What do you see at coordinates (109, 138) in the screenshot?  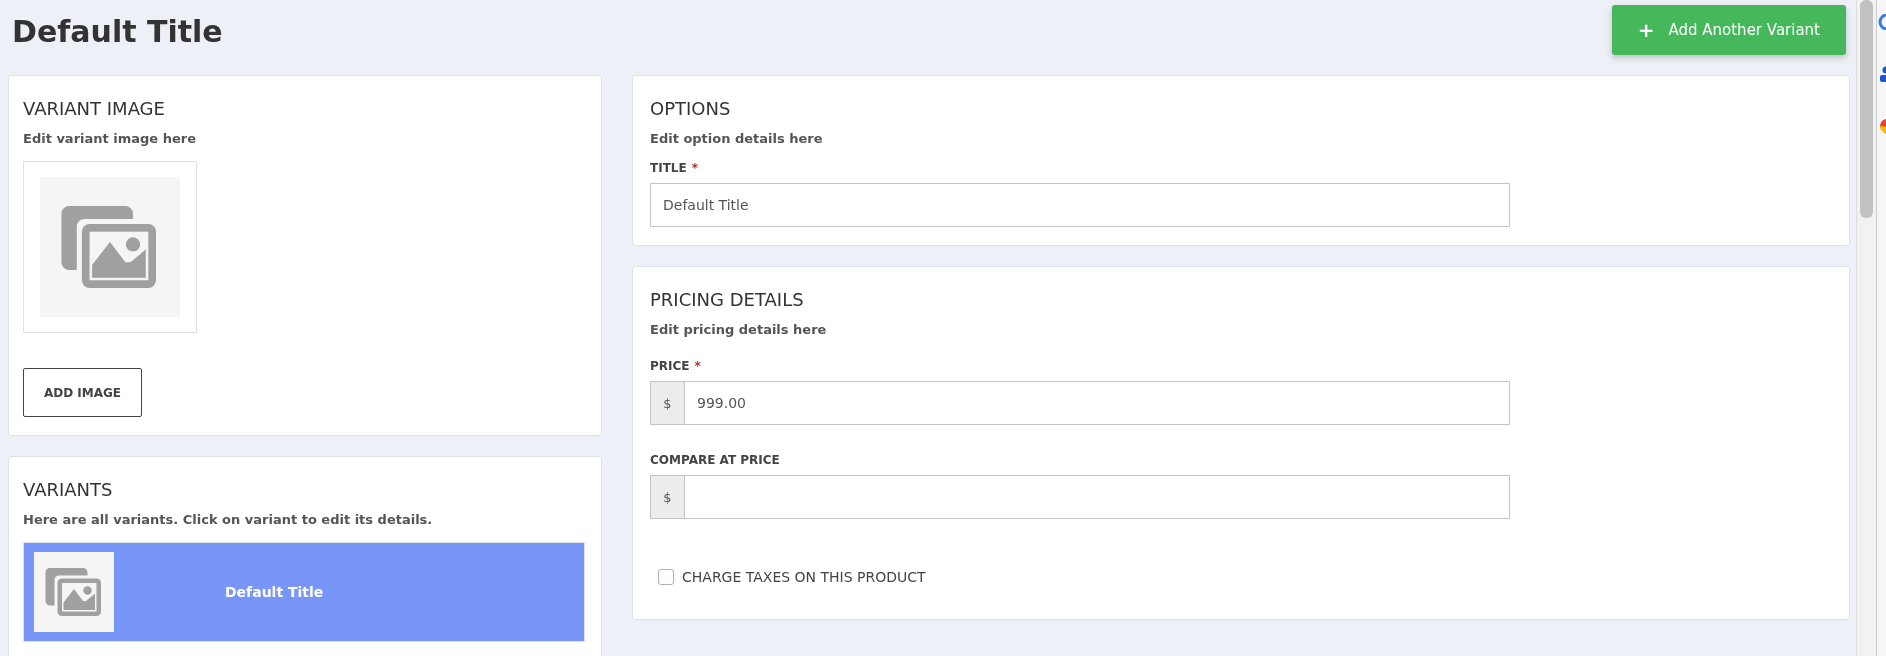 I see `card-subtitle: Edit variant image here` at bounding box center [109, 138].